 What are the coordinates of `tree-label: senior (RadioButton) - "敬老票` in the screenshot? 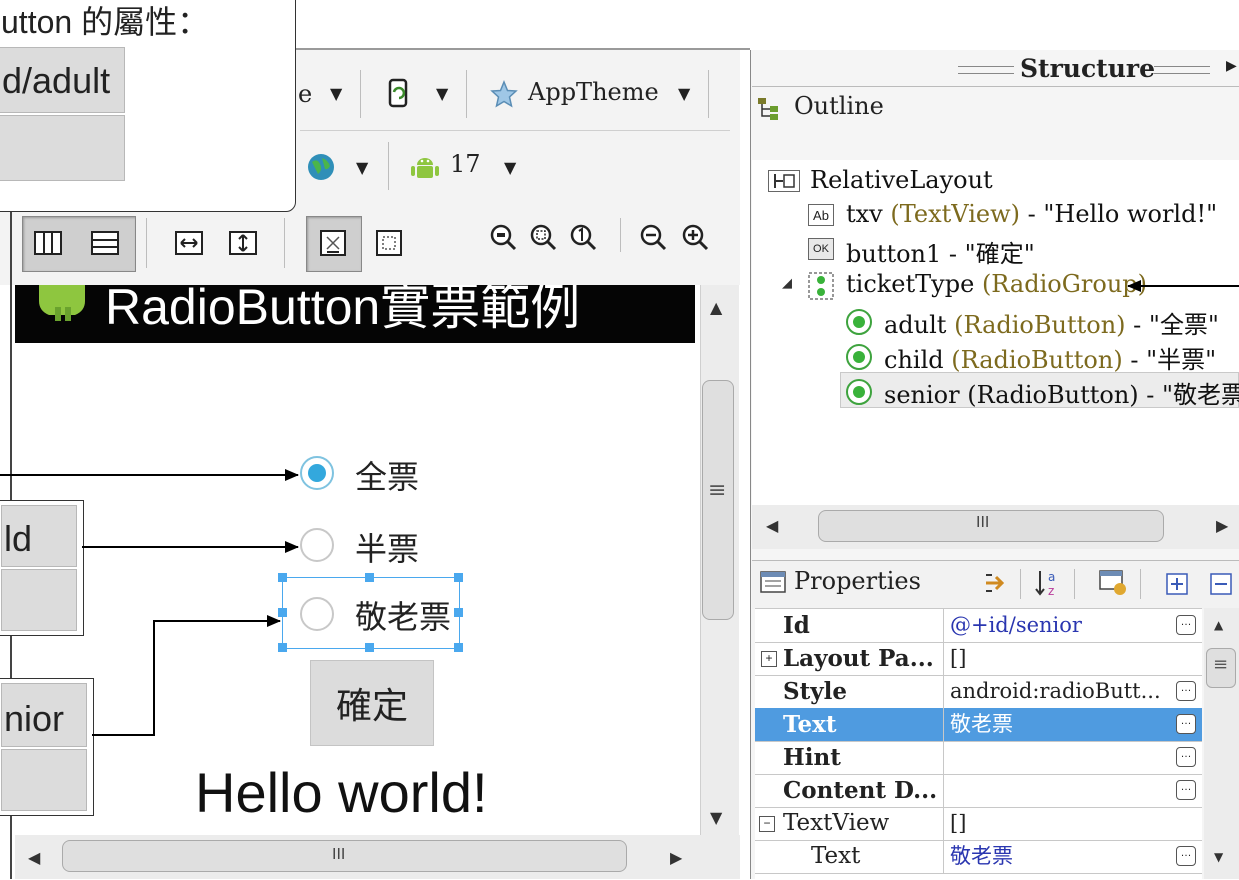 It's located at (1061, 392).